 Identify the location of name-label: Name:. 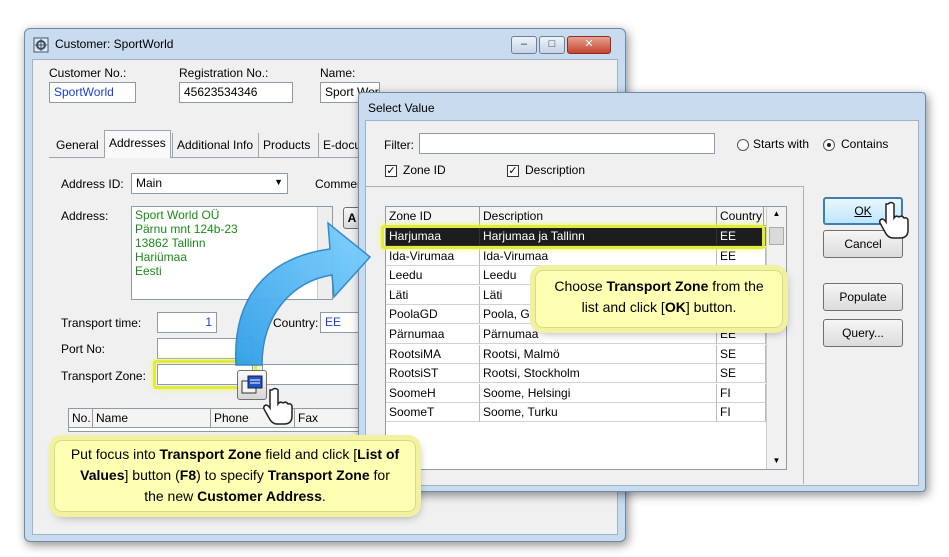
(338, 73).